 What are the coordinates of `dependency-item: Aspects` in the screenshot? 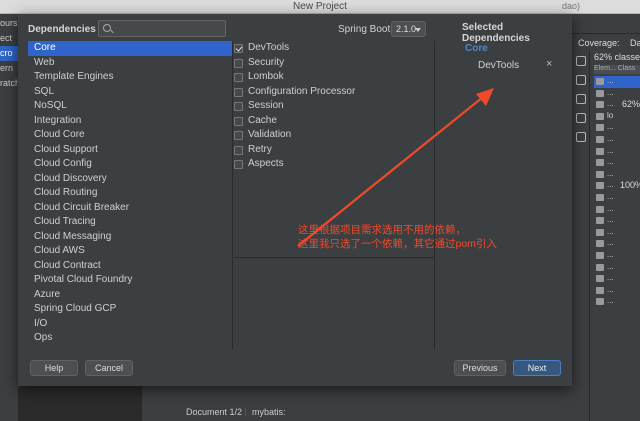 It's located at (334, 164).